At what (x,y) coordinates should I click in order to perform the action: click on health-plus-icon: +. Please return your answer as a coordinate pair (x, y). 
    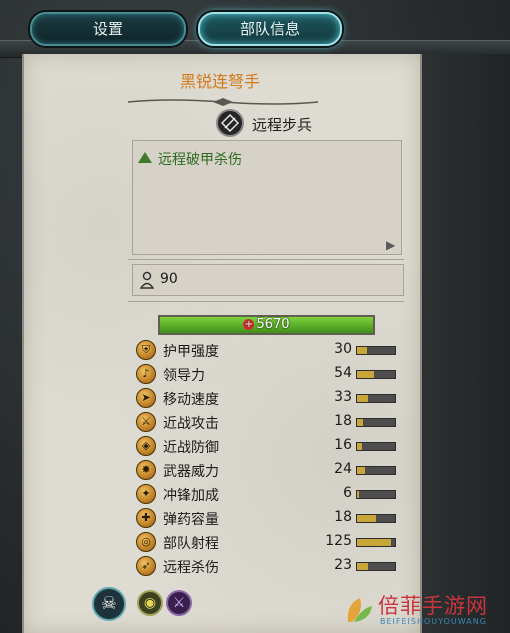
    Looking at the image, I should click on (249, 324).